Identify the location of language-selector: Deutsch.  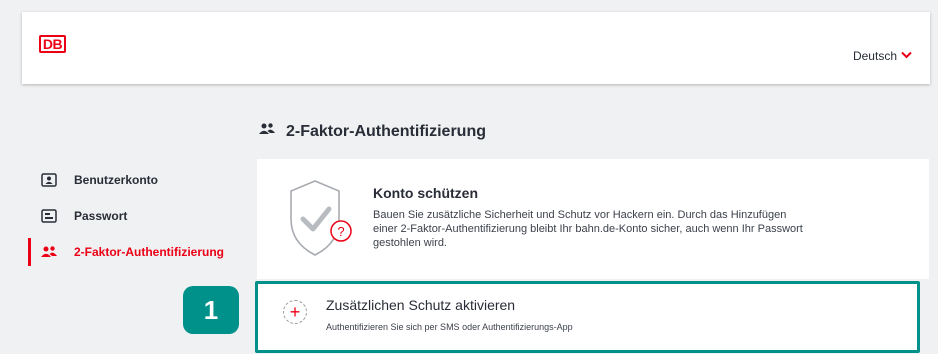
(882, 56).